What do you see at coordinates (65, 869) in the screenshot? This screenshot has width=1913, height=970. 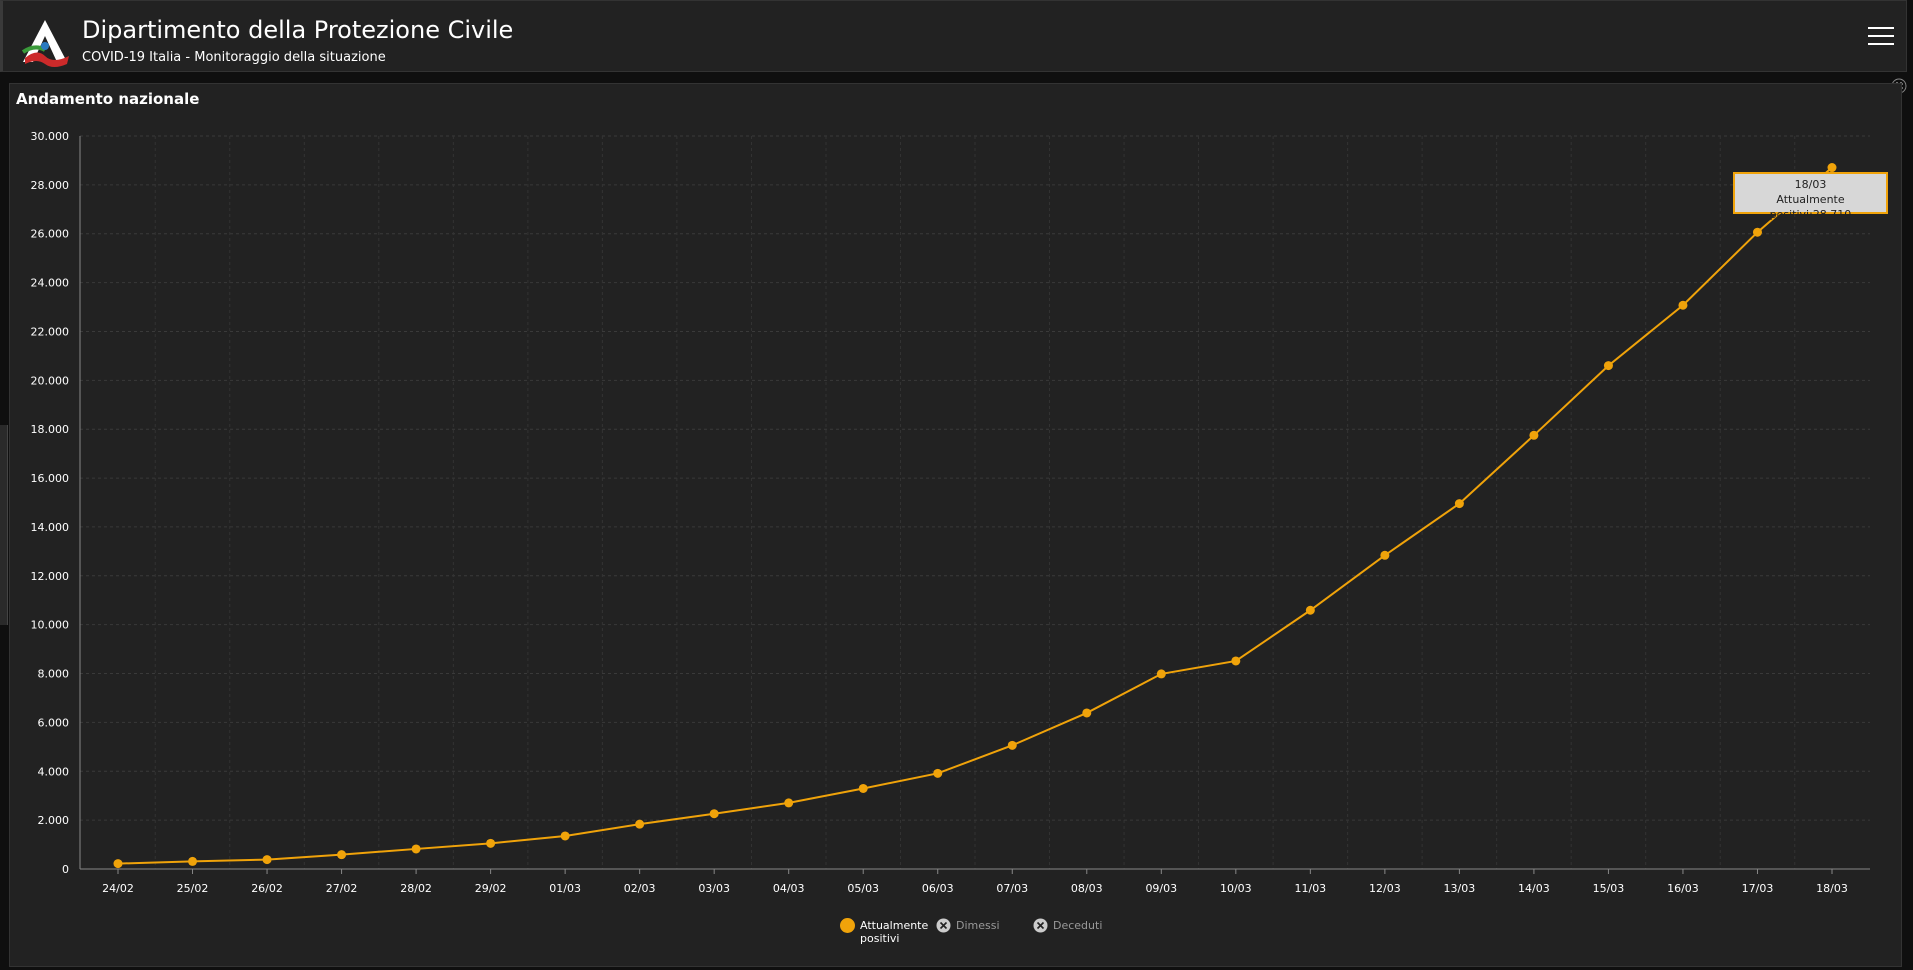 I see `y-tick-label: 0` at bounding box center [65, 869].